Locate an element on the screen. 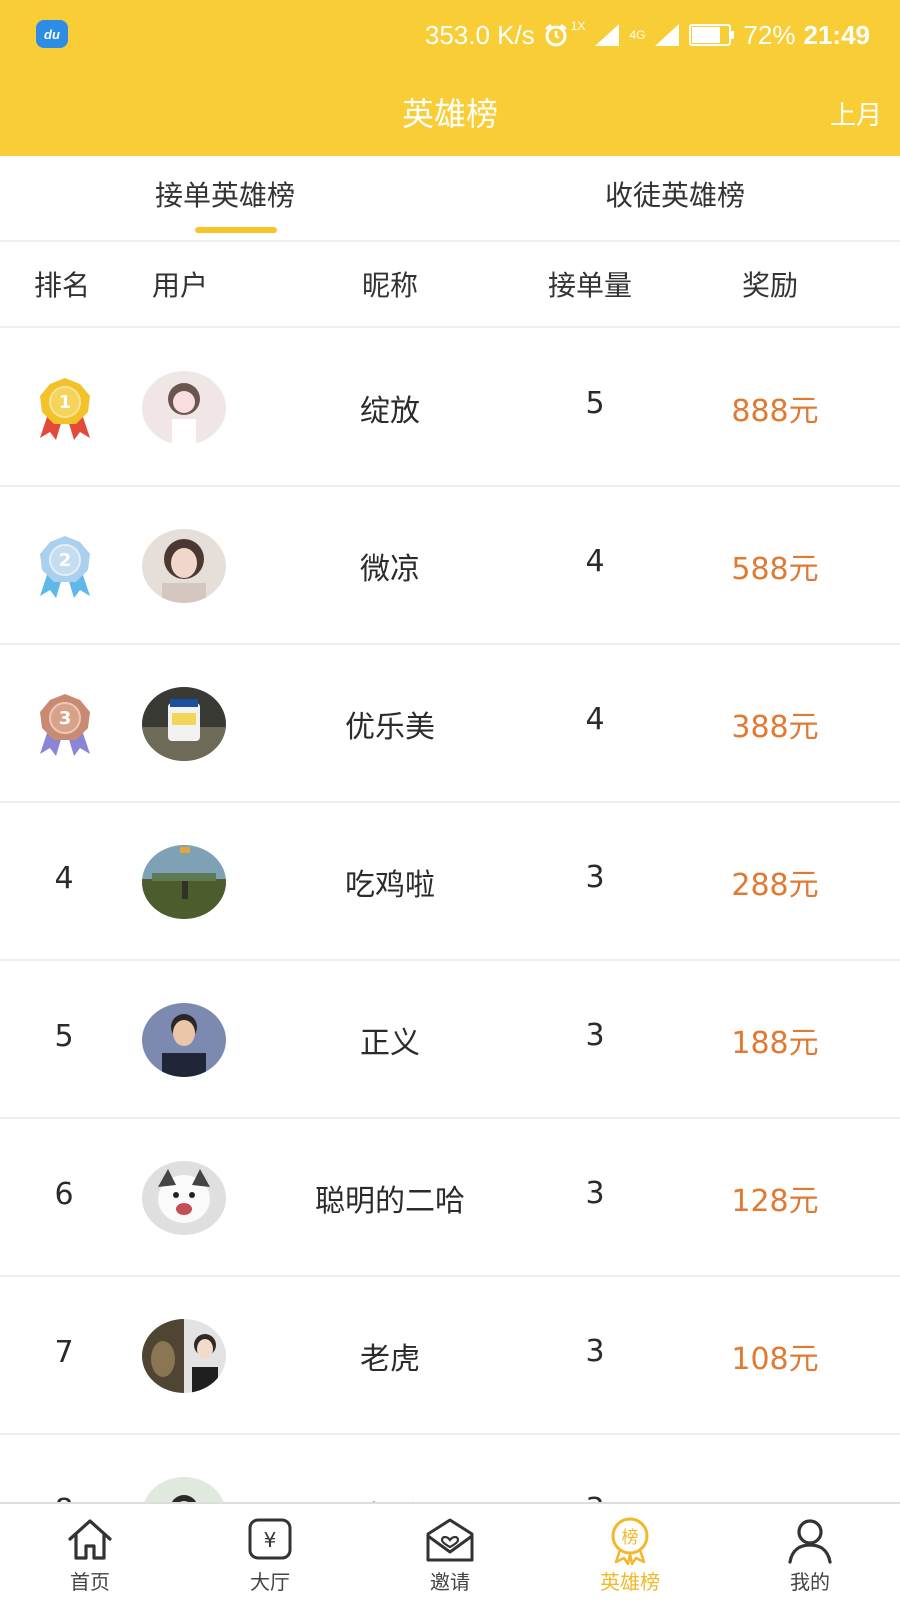  reward-amount: 388元 is located at coordinates (775, 727).